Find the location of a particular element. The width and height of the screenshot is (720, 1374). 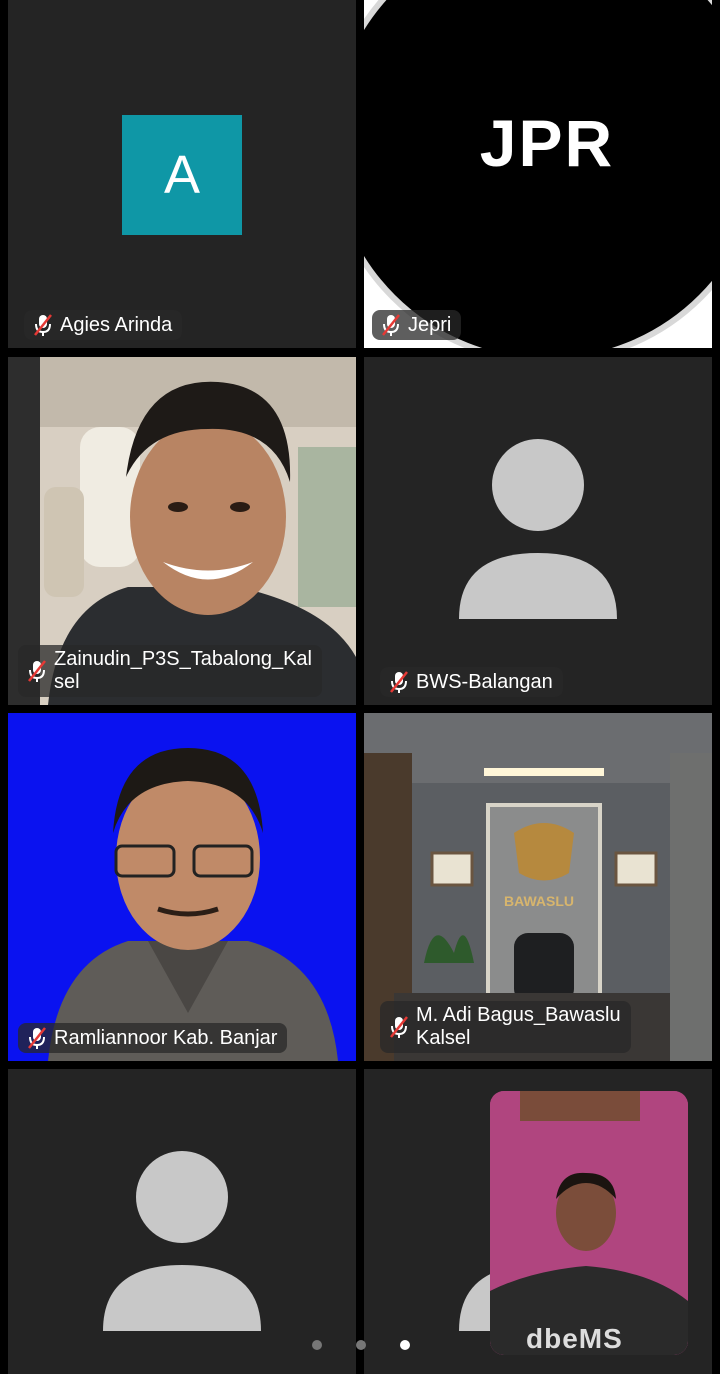

avatar-text: JPR is located at coordinates (547, 143).